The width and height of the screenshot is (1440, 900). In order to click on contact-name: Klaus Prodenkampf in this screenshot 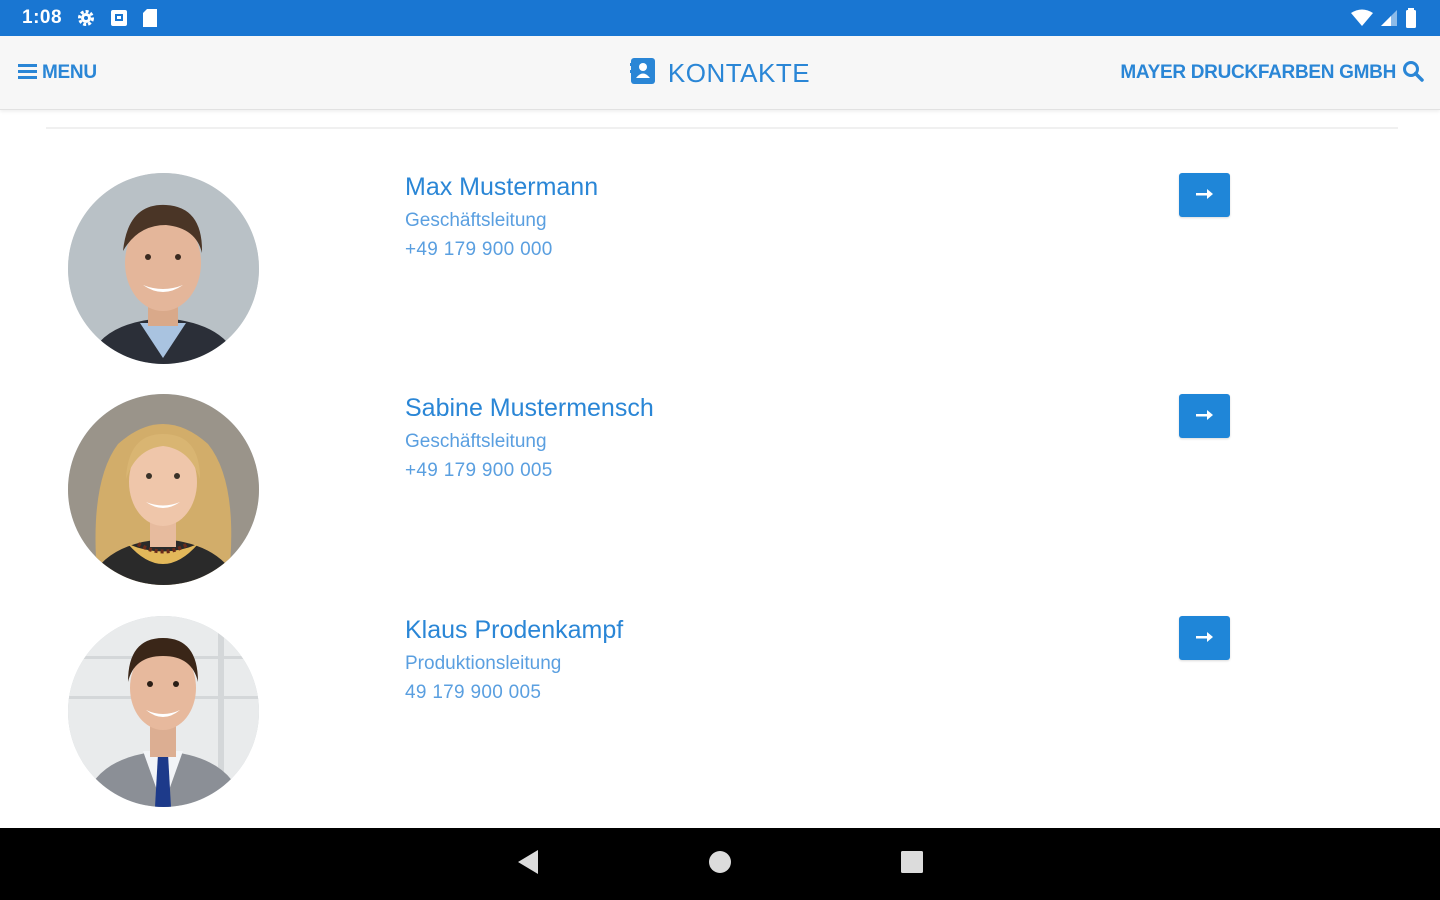, I will do `click(514, 630)`.